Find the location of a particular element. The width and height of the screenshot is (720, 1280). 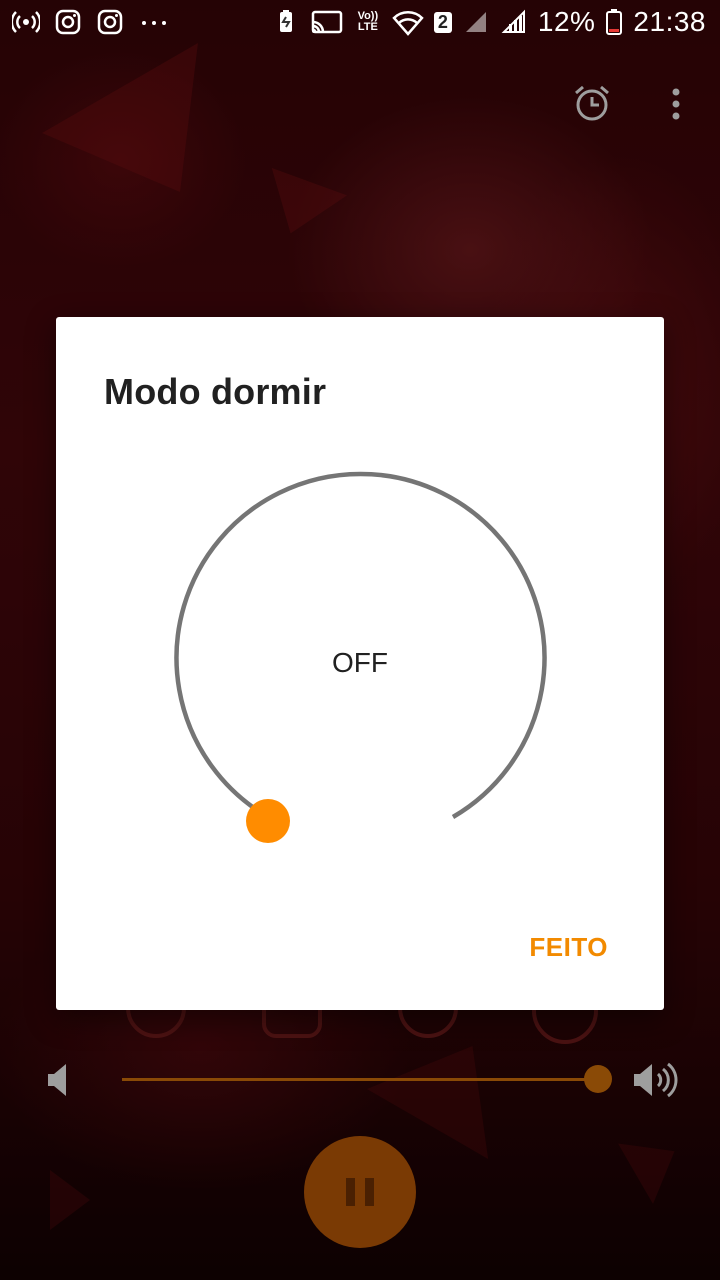

status-bar: Vo)) LTE 2 12% 21:38 is located at coordinates (360, 25).